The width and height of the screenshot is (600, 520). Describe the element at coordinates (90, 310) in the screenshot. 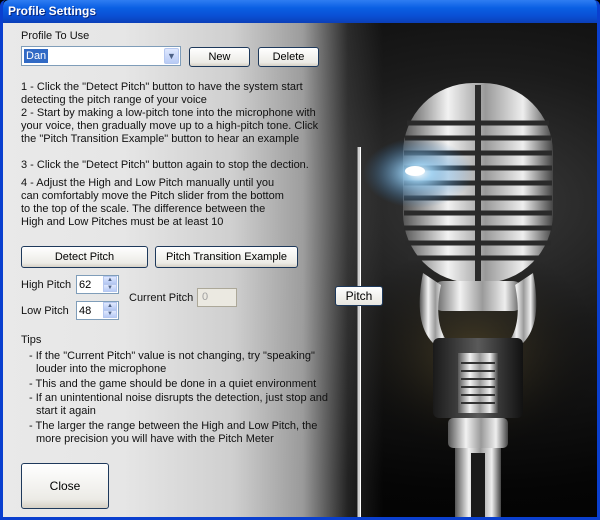

I see `low-pitch-input` at that location.